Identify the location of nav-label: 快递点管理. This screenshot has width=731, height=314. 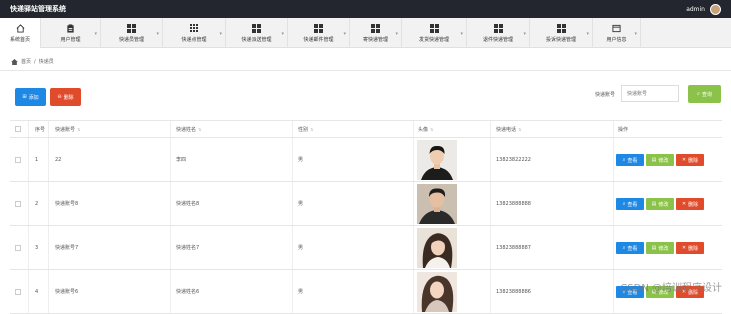
(194, 39).